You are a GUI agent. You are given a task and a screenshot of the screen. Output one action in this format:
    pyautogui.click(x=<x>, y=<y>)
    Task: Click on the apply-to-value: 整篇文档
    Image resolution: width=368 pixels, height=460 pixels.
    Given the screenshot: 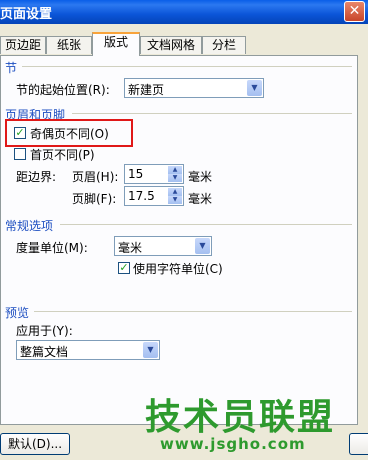 What is the action you would take?
    pyautogui.click(x=44, y=352)
    